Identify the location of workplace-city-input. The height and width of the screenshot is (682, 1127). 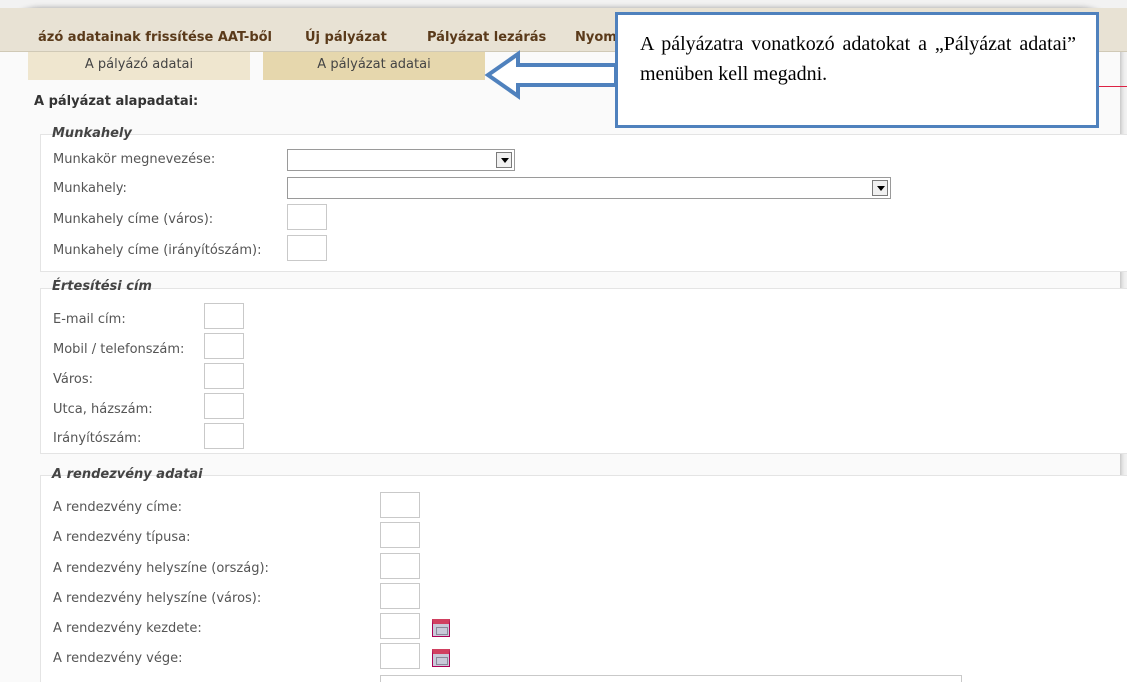
(307, 217).